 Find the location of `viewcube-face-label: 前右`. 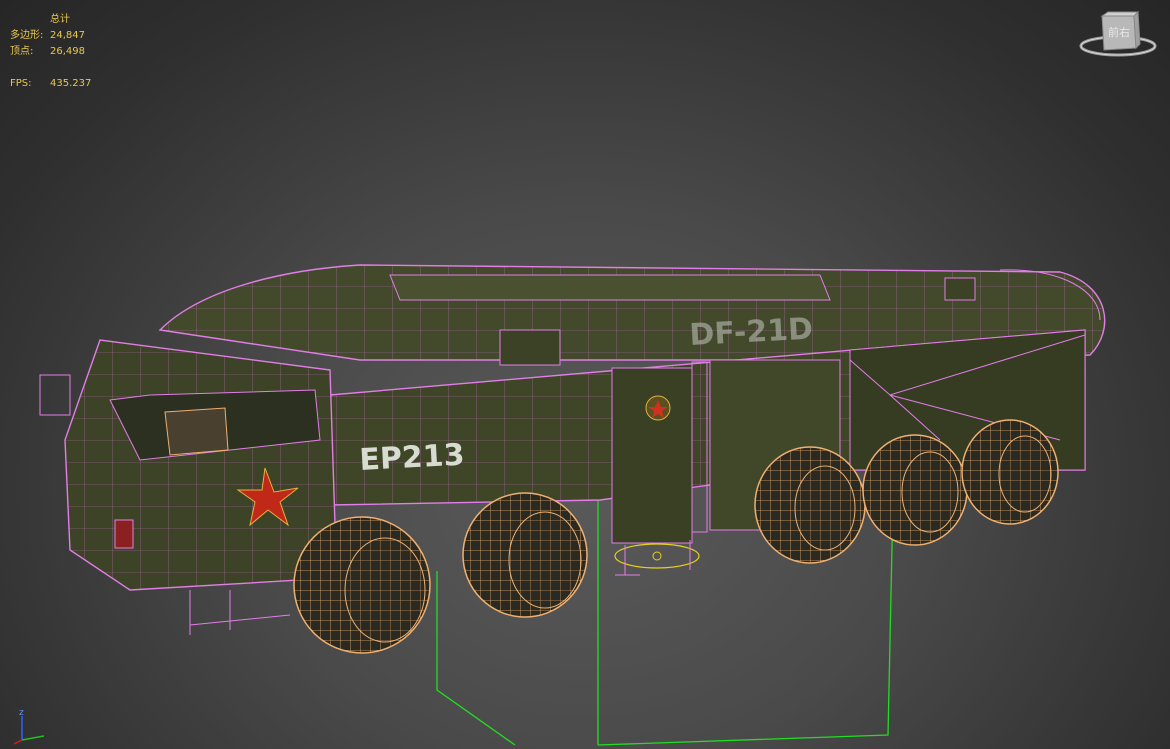

viewcube-face-label: 前右 is located at coordinates (1119, 32).